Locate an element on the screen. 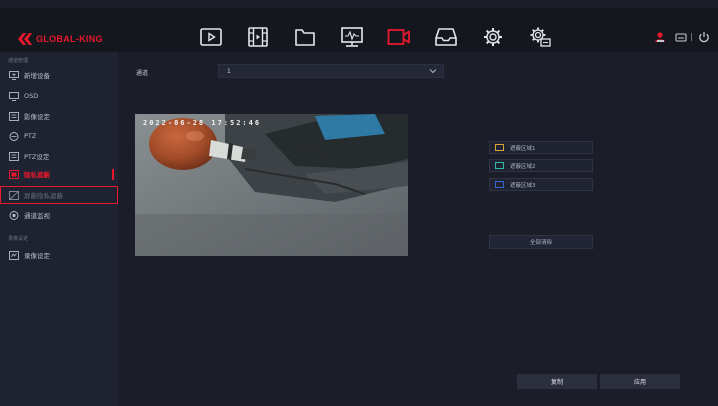 This screenshot has width=718, height=406. sidebar-item-label: PTZ is located at coordinates (30, 136).